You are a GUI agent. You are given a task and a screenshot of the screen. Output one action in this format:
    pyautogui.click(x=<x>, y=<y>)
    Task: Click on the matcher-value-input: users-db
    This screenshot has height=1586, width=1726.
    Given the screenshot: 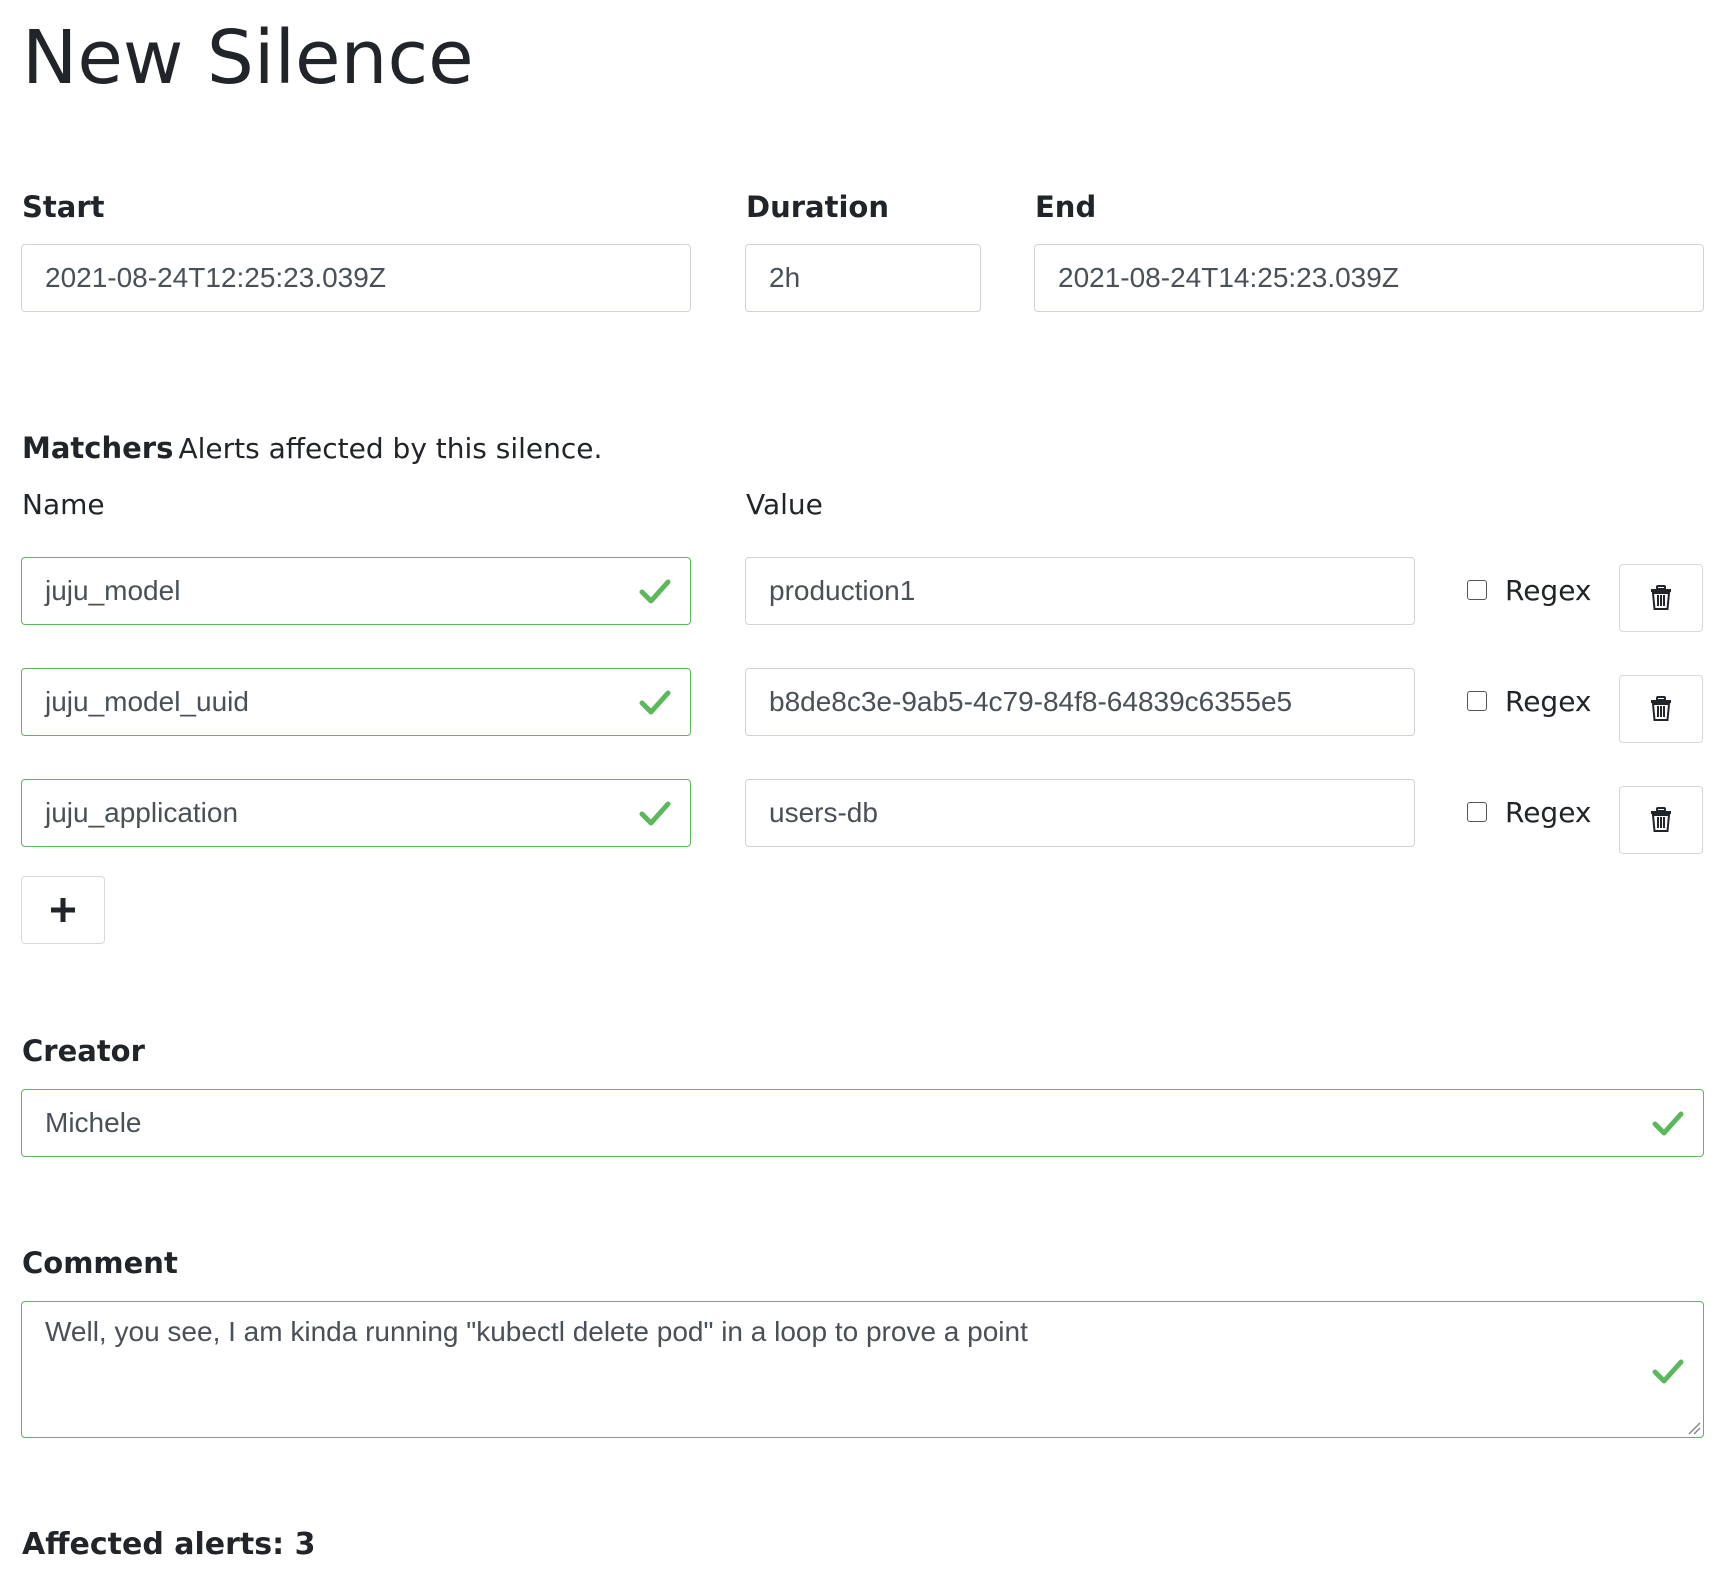 What is the action you would take?
    pyautogui.click(x=1080, y=813)
    